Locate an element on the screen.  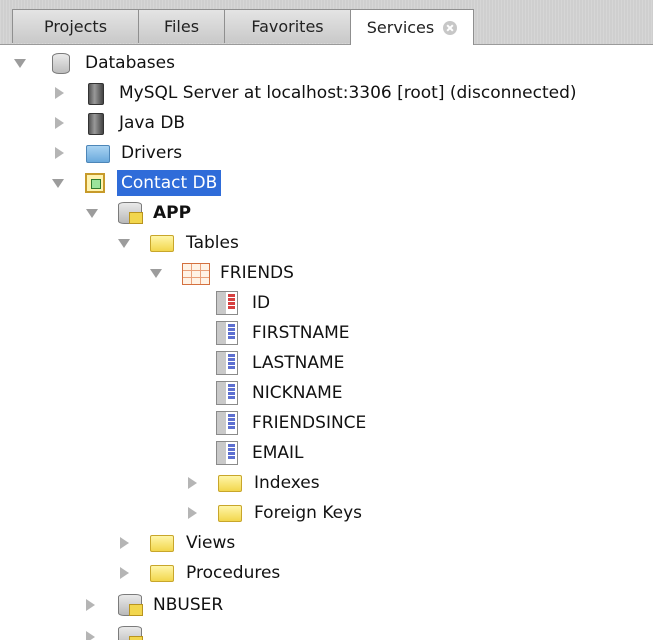
tree-node-tables: Tables is located at coordinates (326, 243).